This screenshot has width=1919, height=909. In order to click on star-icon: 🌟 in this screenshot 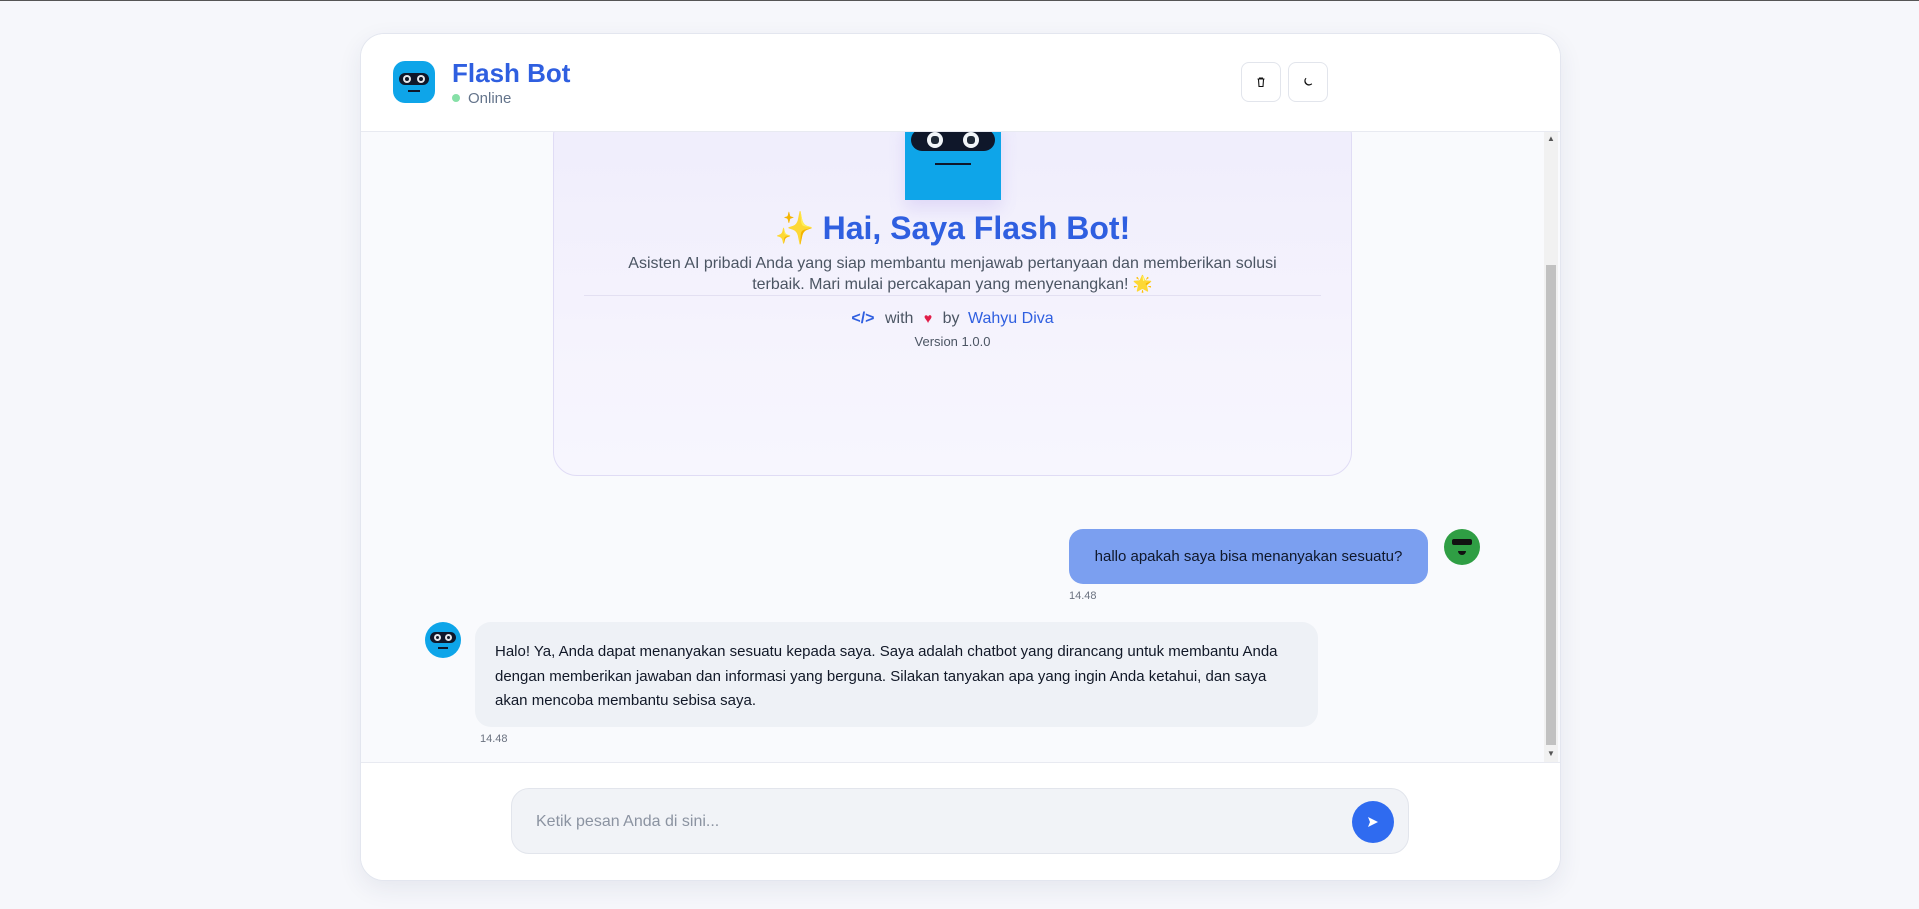, I will do `click(1142, 284)`.